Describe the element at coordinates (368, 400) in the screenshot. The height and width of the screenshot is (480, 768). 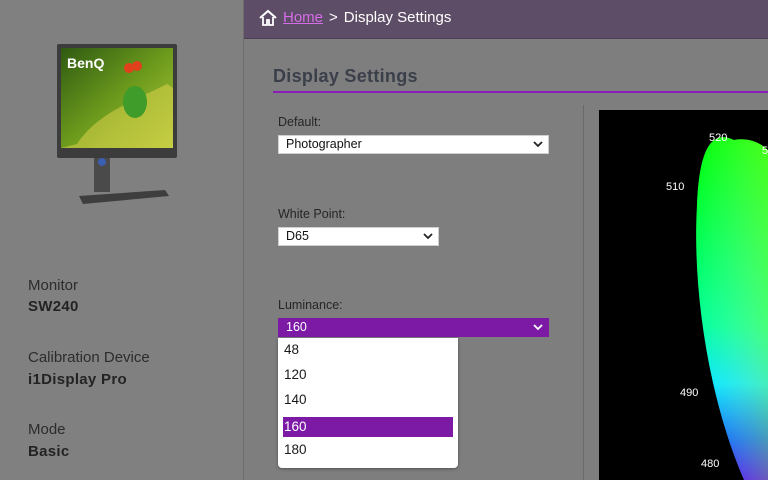
I see `luminance-option: 140` at that location.